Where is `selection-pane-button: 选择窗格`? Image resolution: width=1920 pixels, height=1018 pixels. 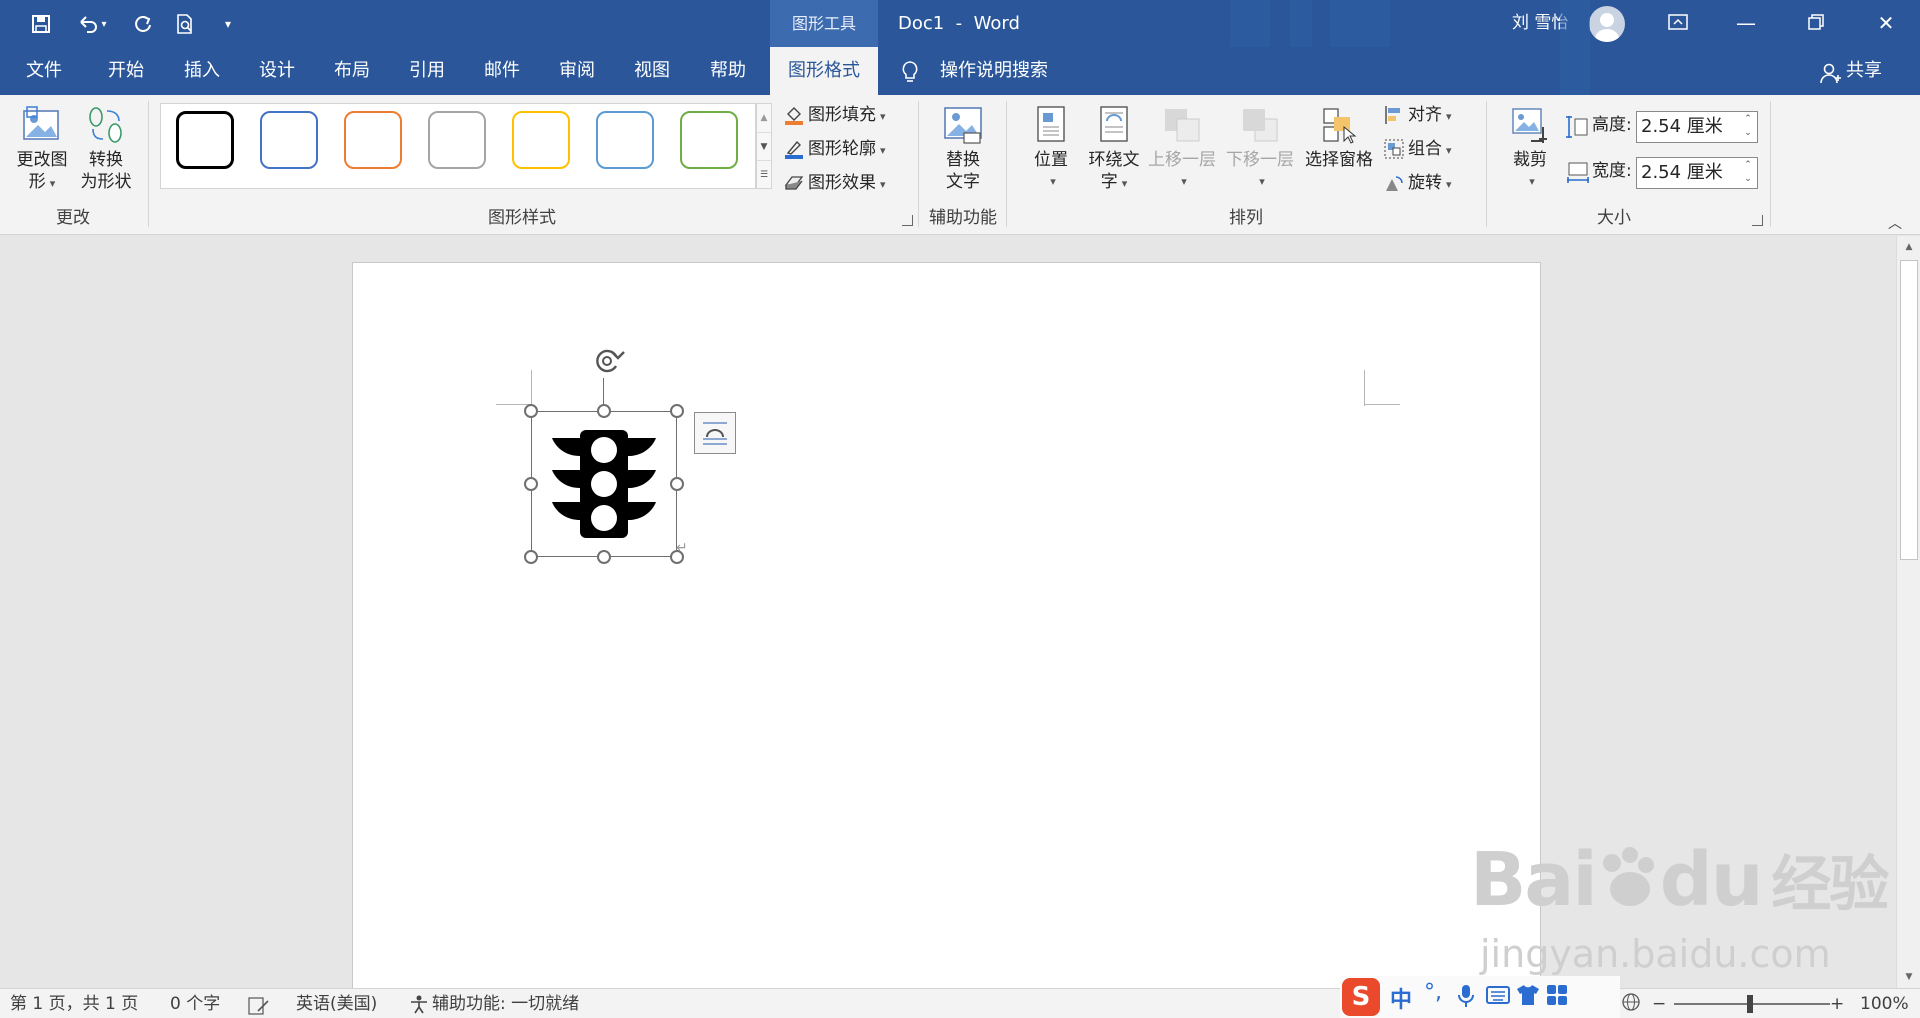 selection-pane-button: 选择窗格 is located at coordinates (1339, 138).